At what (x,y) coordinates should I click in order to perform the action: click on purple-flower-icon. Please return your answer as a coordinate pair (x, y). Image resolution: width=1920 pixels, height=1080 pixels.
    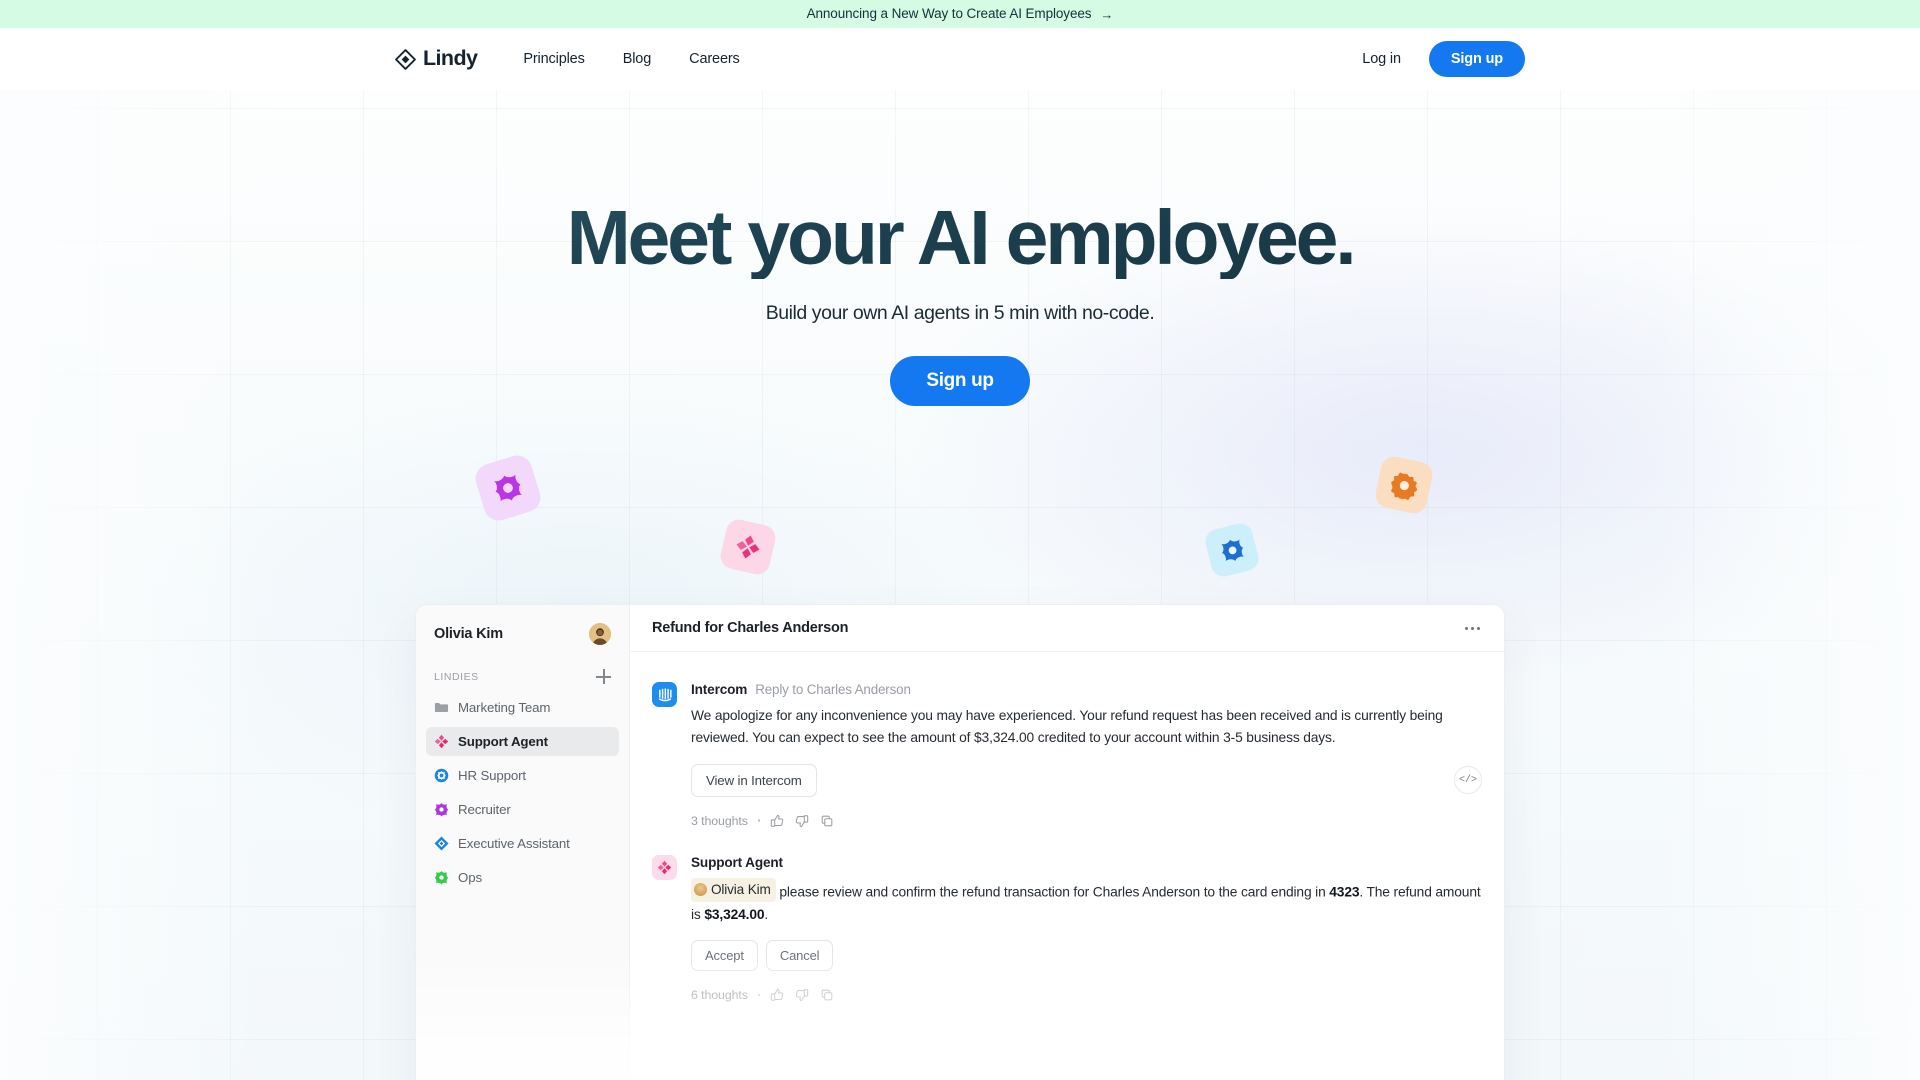
    Looking at the image, I should click on (508, 488).